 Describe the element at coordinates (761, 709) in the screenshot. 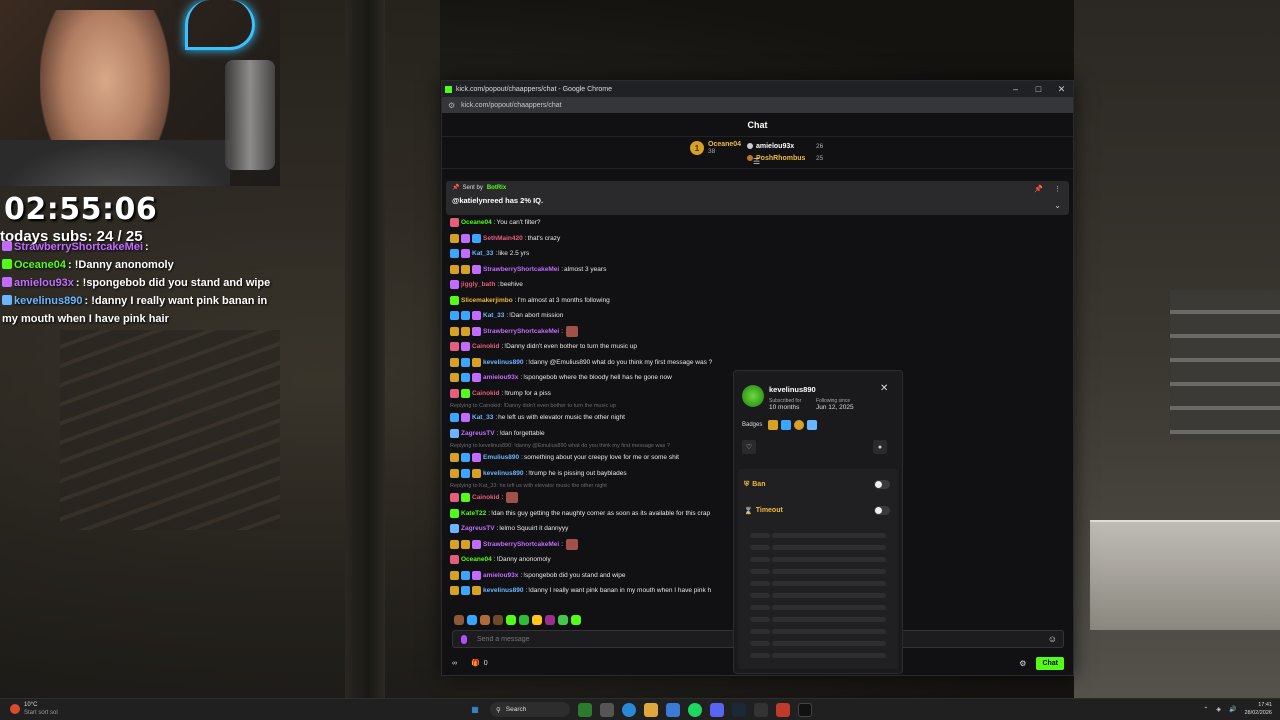

I see `terminal-icon` at that location.